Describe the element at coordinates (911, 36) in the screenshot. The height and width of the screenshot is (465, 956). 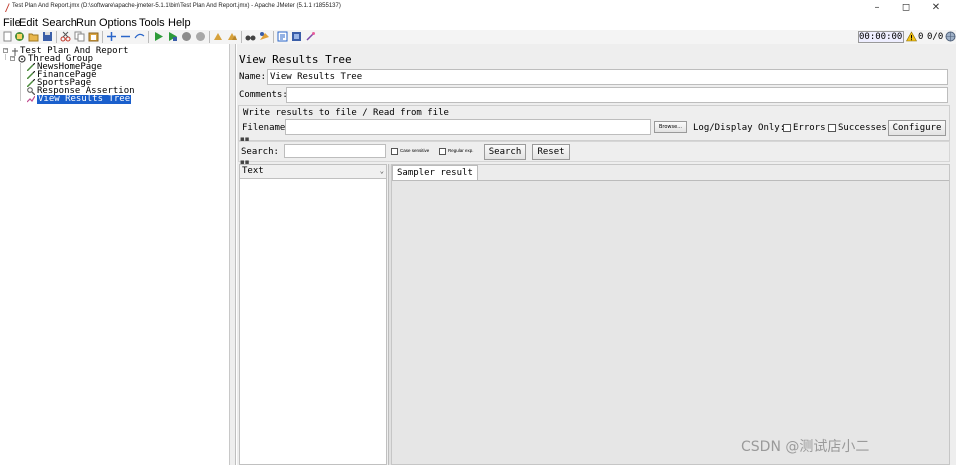
I see `warning-icon` at that location.